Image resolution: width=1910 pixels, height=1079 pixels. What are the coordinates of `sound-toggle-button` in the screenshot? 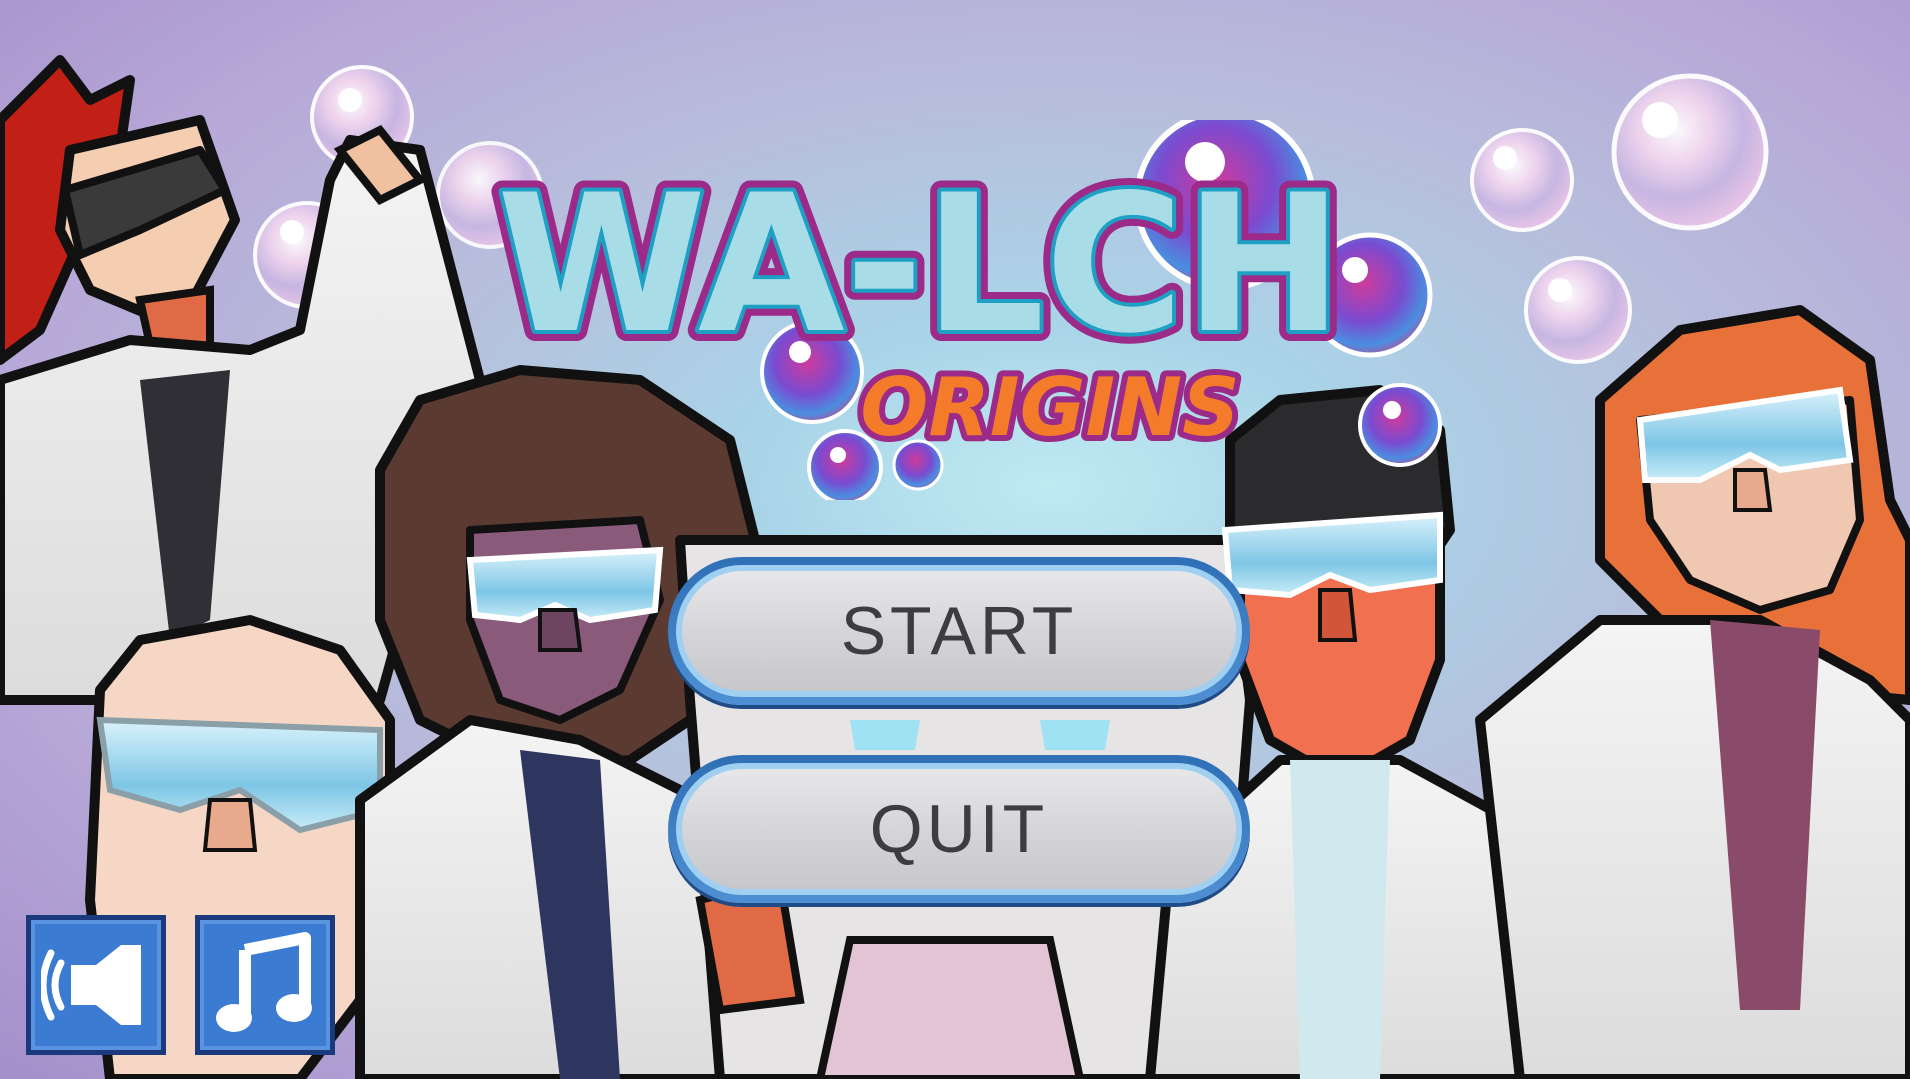 It's located at (96, 985).